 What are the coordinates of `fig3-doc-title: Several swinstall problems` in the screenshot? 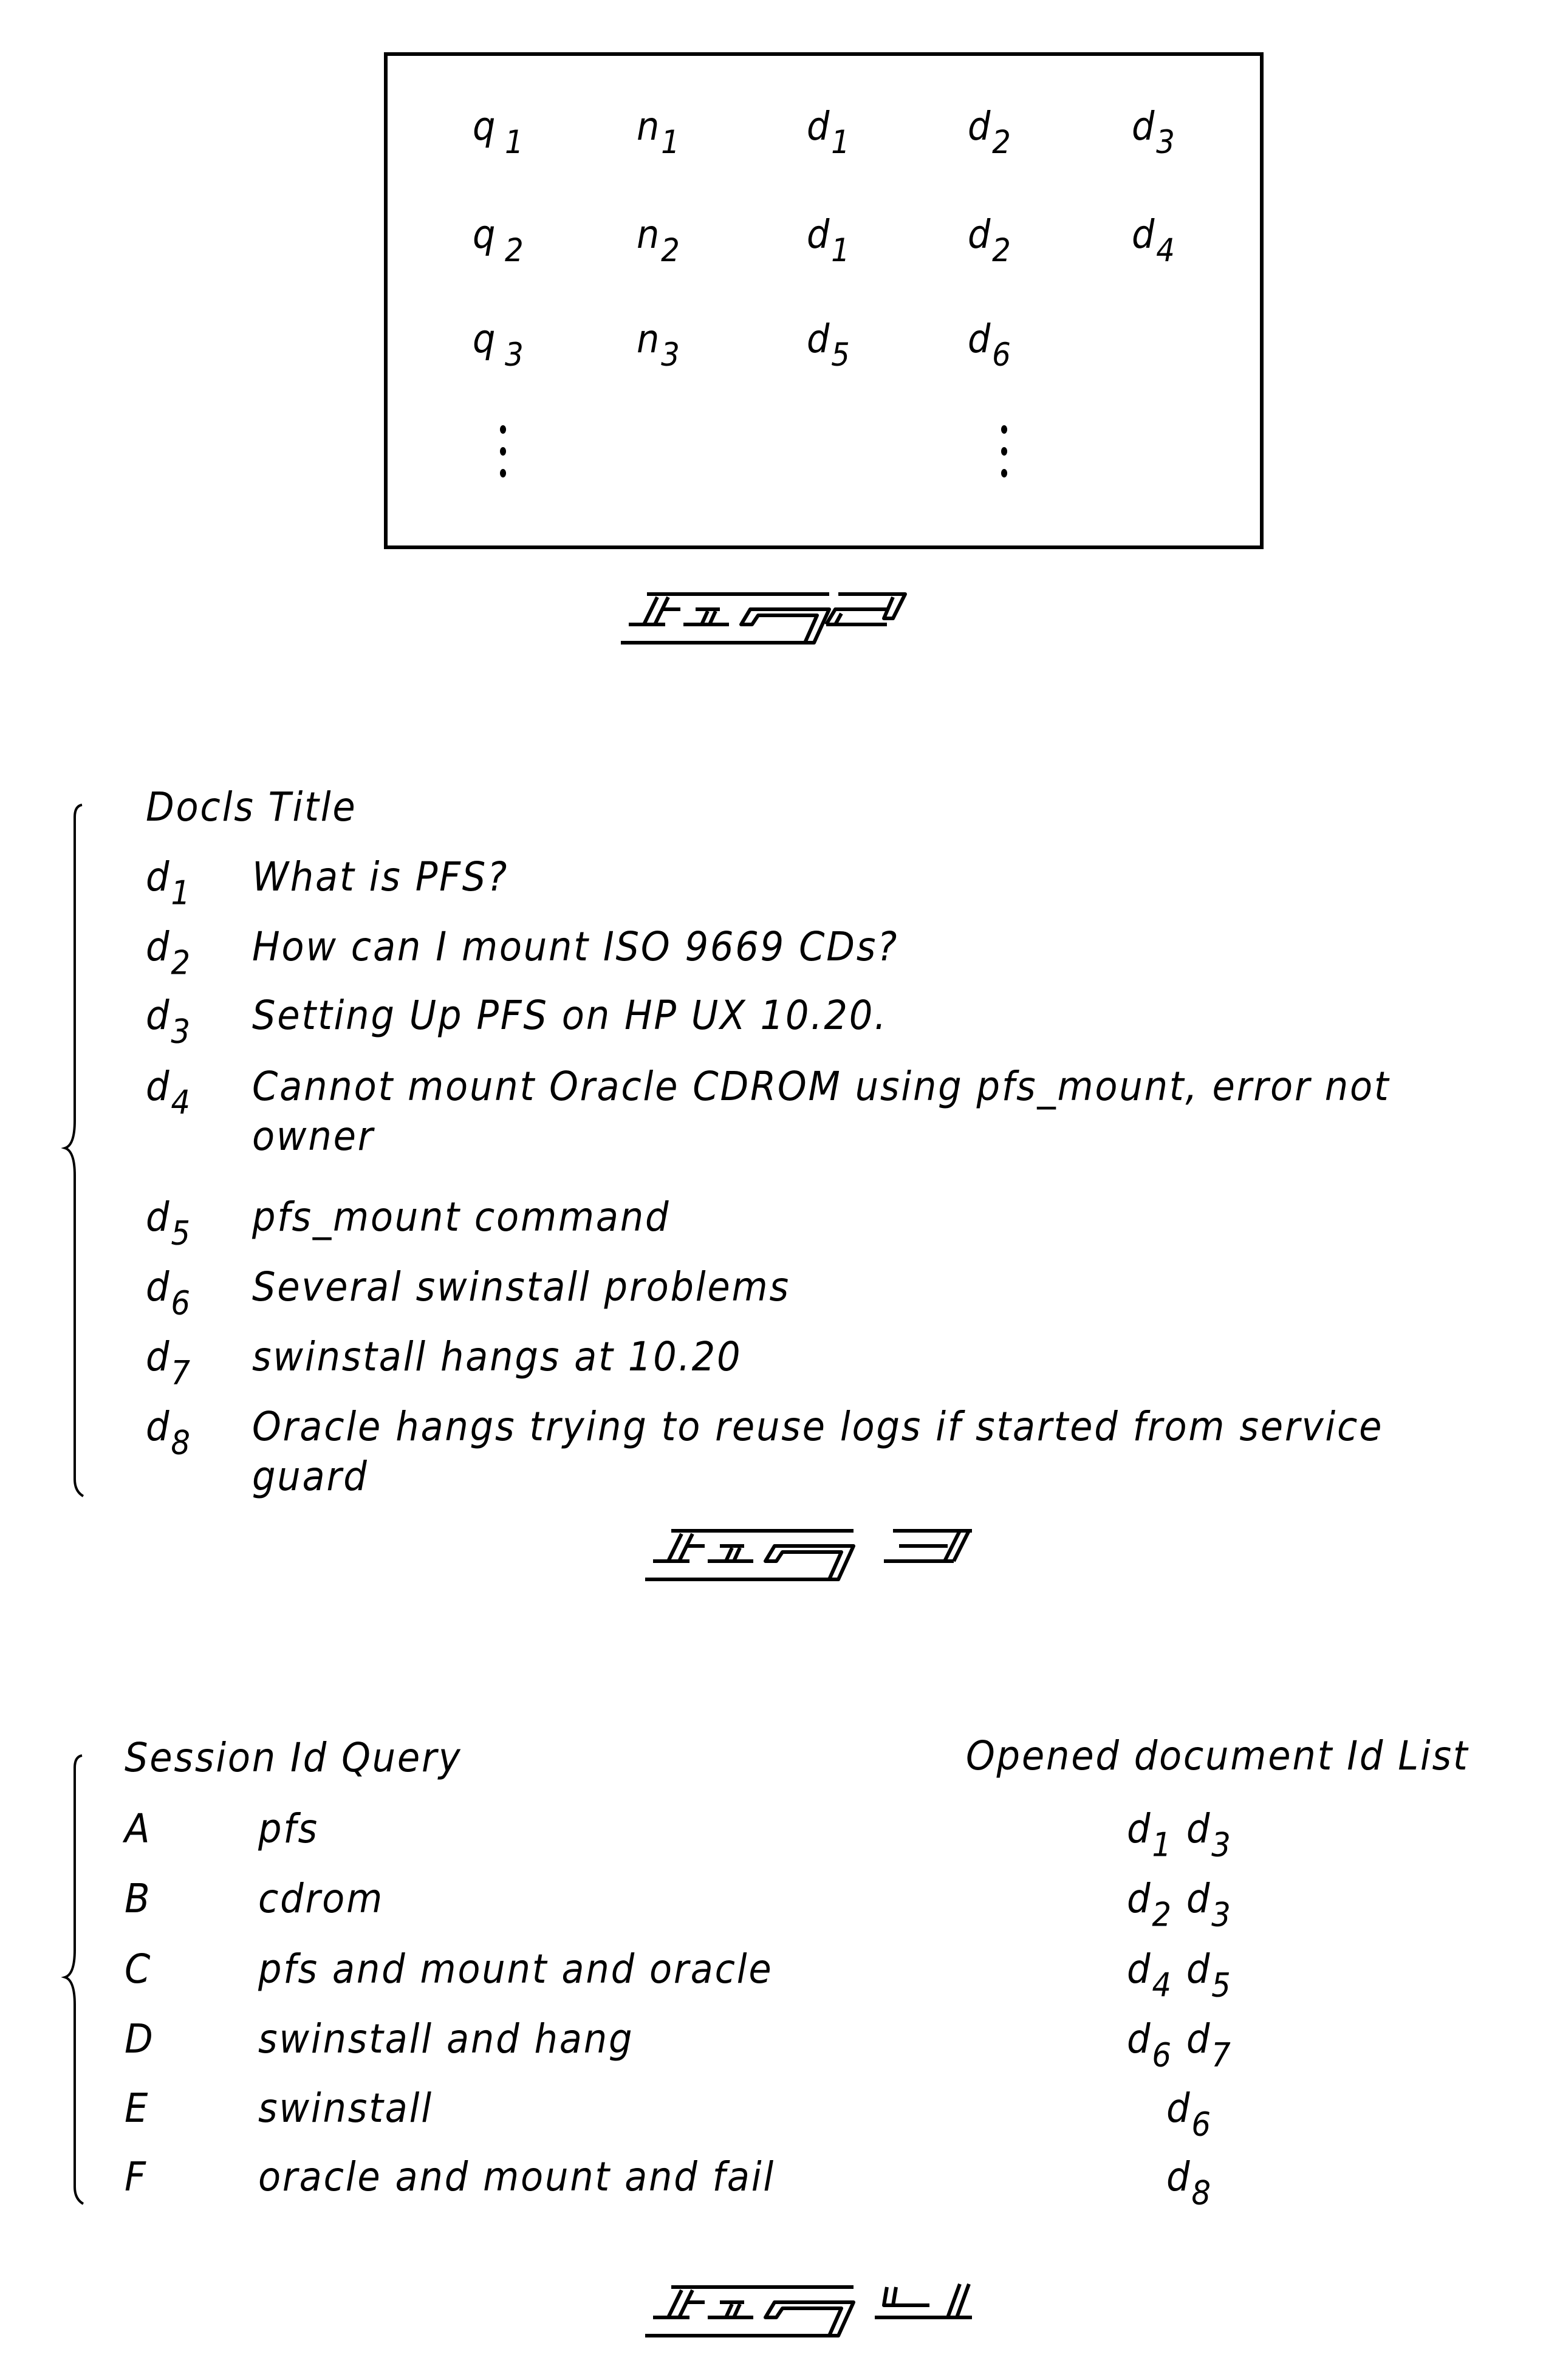 It's located at (521, 1287).